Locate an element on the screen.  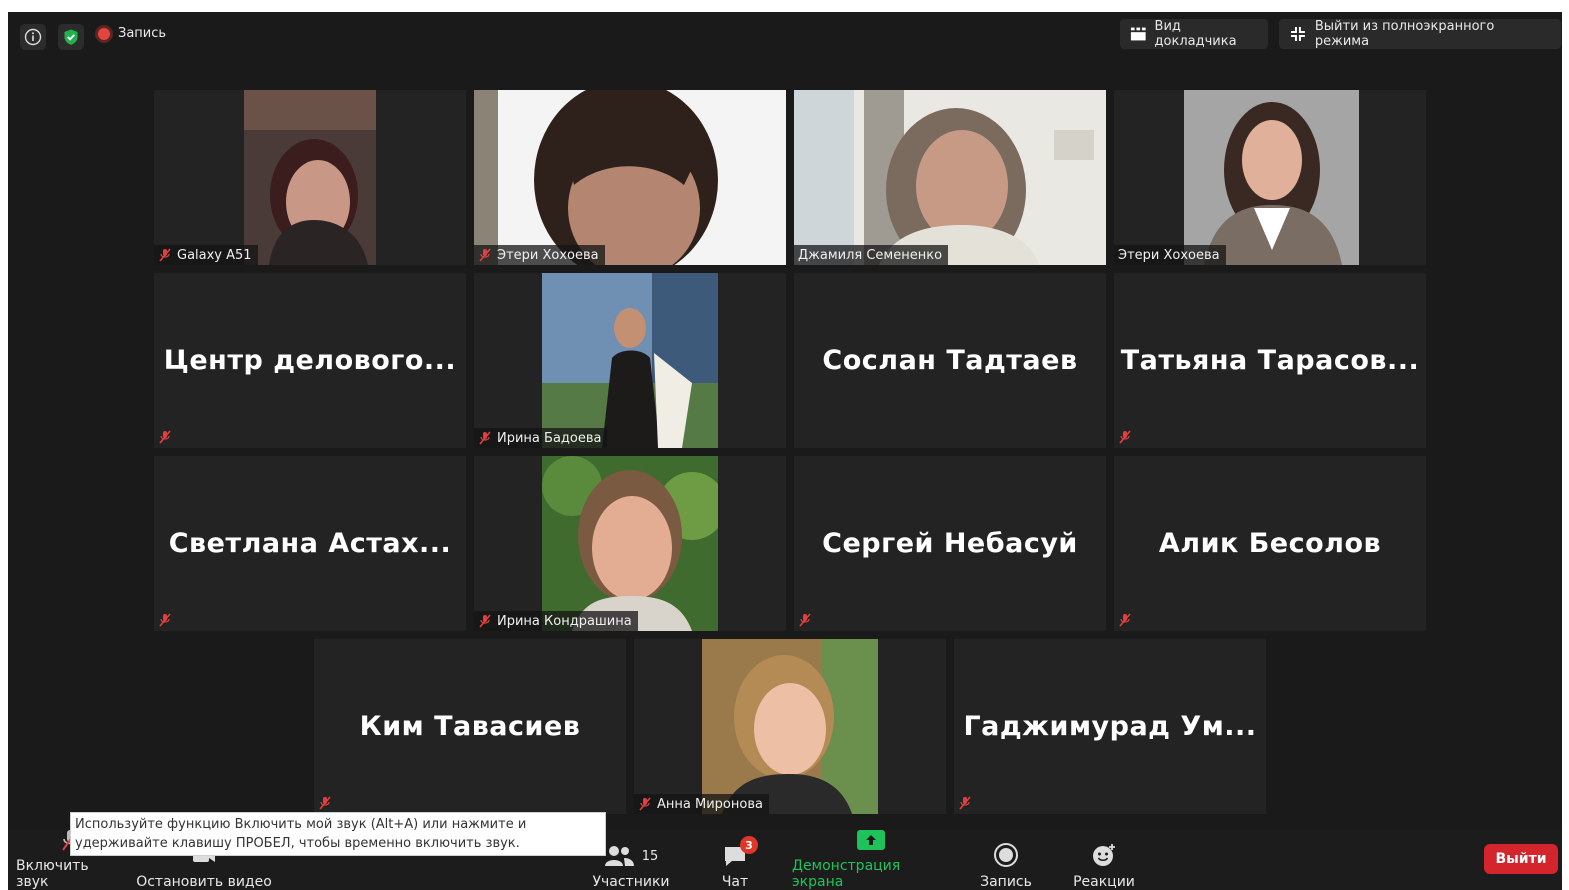
participant-tile: Ирина Бадоева is located at coordinates (630, 360).